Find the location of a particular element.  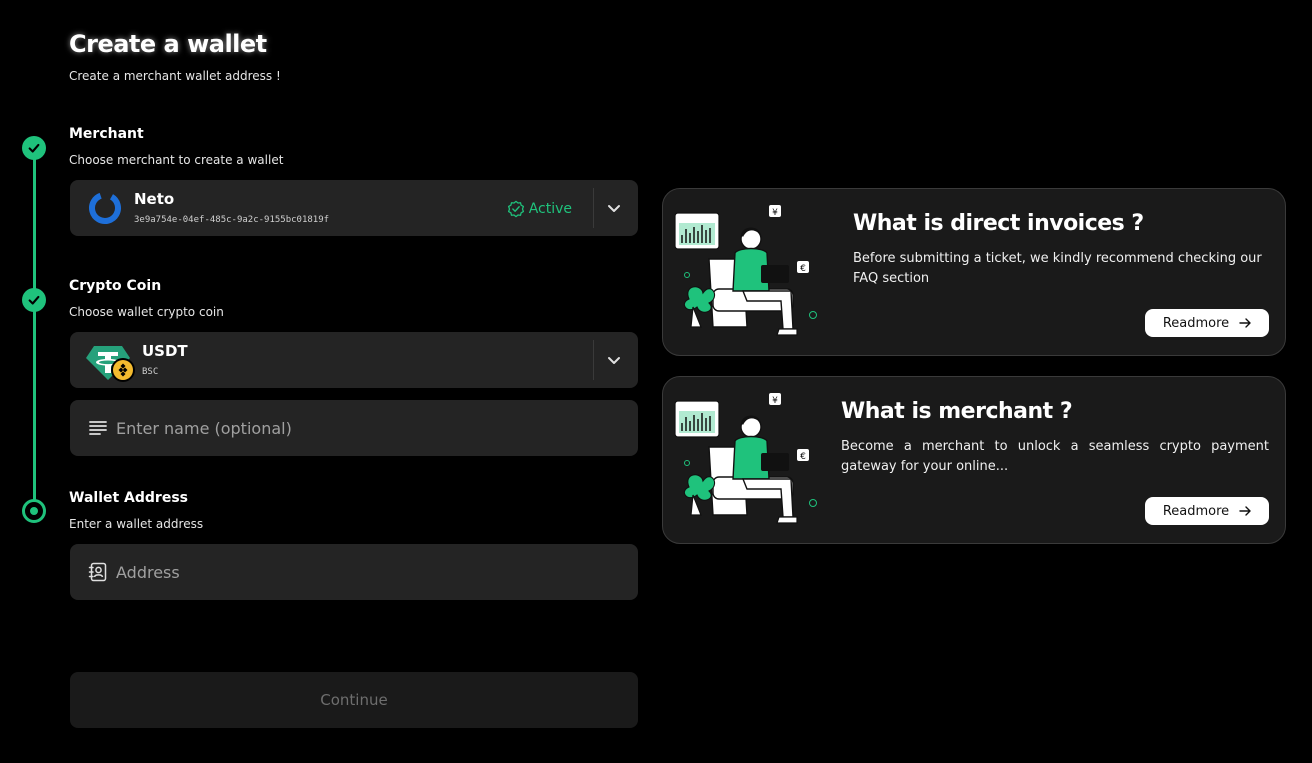

coin-name: USDT is located at coordinates (165, 351).